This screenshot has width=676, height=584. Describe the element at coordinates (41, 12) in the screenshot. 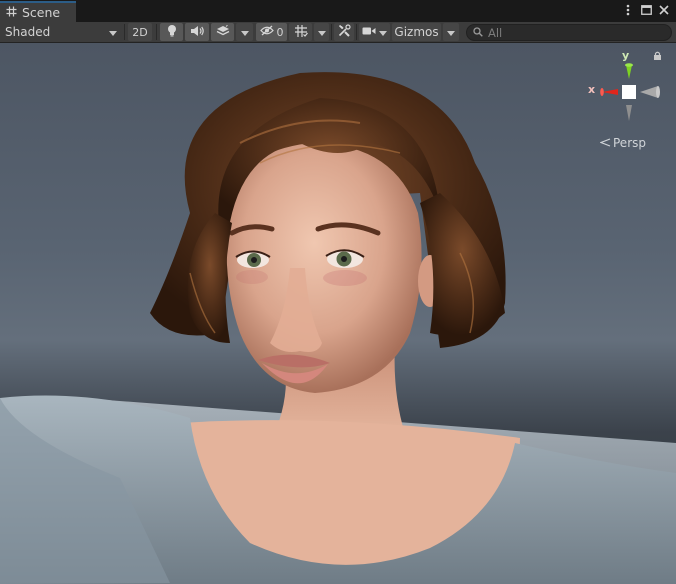

I see `tab-label: Scene` at that location.